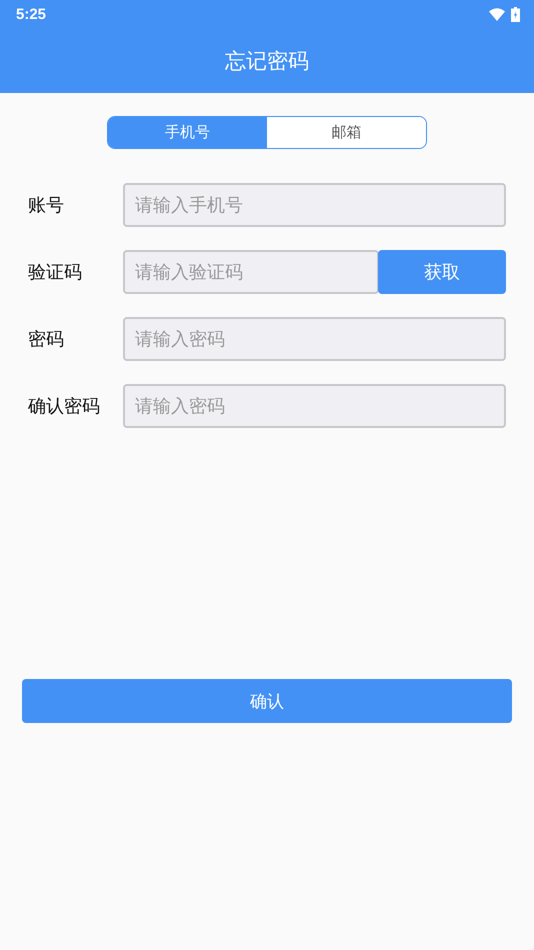  Describe the element at coordinates (346, 132) in the screenshot. I see `tab: 邮箱` at that location.